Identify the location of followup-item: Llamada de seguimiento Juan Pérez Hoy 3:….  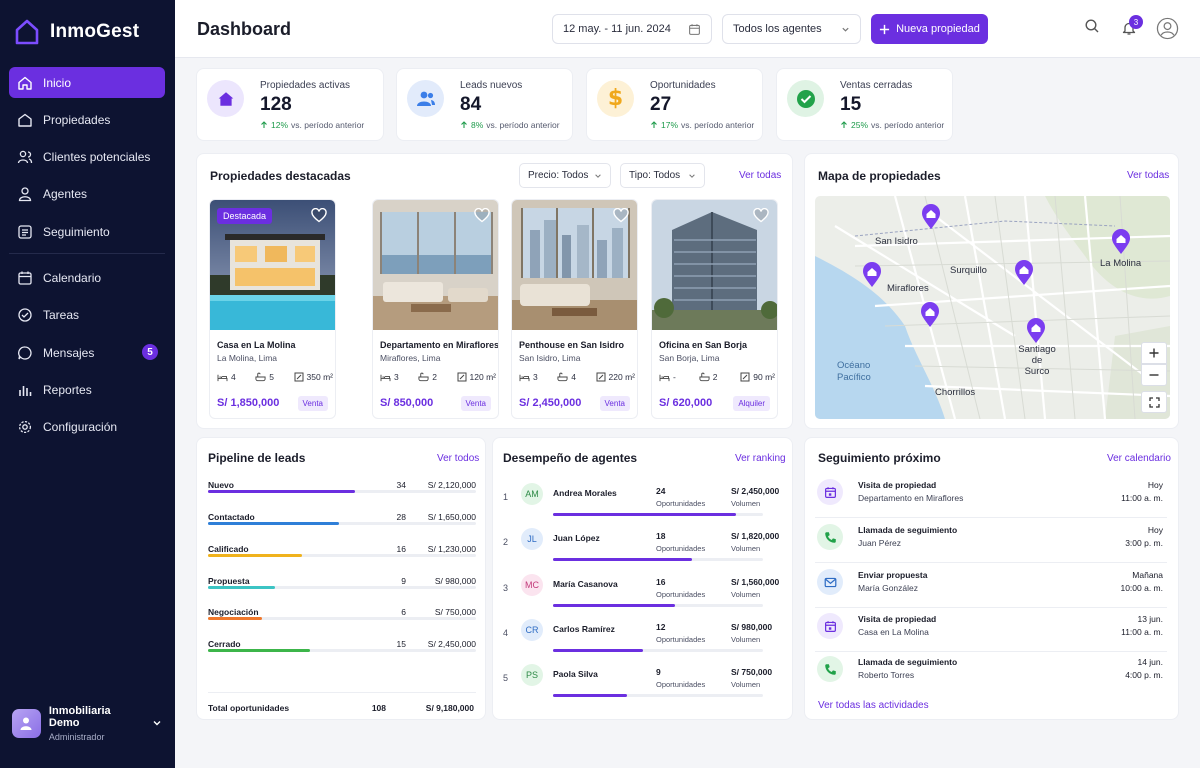
(991, 541).